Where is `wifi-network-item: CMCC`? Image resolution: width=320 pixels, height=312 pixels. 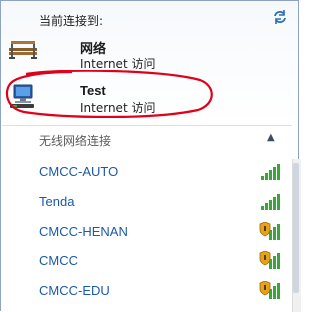
wifi-network-item: CMCC is located at coordinates (147, 262).